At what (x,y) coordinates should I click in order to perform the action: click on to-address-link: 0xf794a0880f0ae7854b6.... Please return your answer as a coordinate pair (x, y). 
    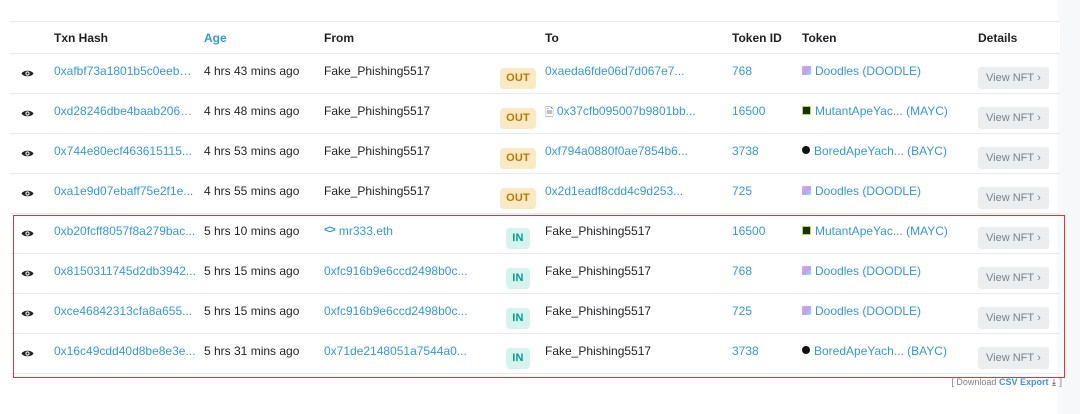
    Looking at the image, I should click on (616, 151).